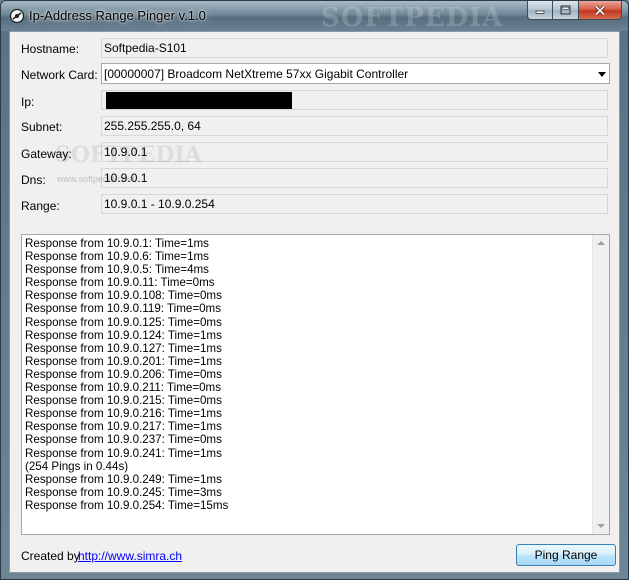 This screenshot has width=629, height=580. I want to click on dns-label: Dns:, so click(33, 180).